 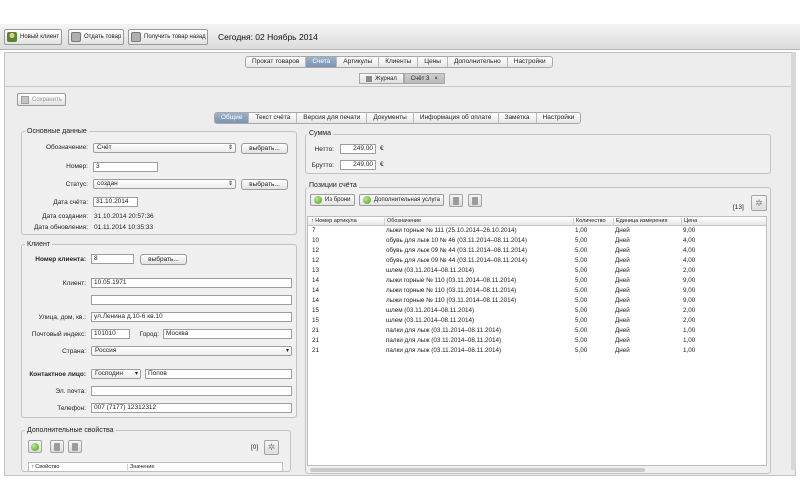 I want to click on tab-general: Общие, so click(x=232, y=118).